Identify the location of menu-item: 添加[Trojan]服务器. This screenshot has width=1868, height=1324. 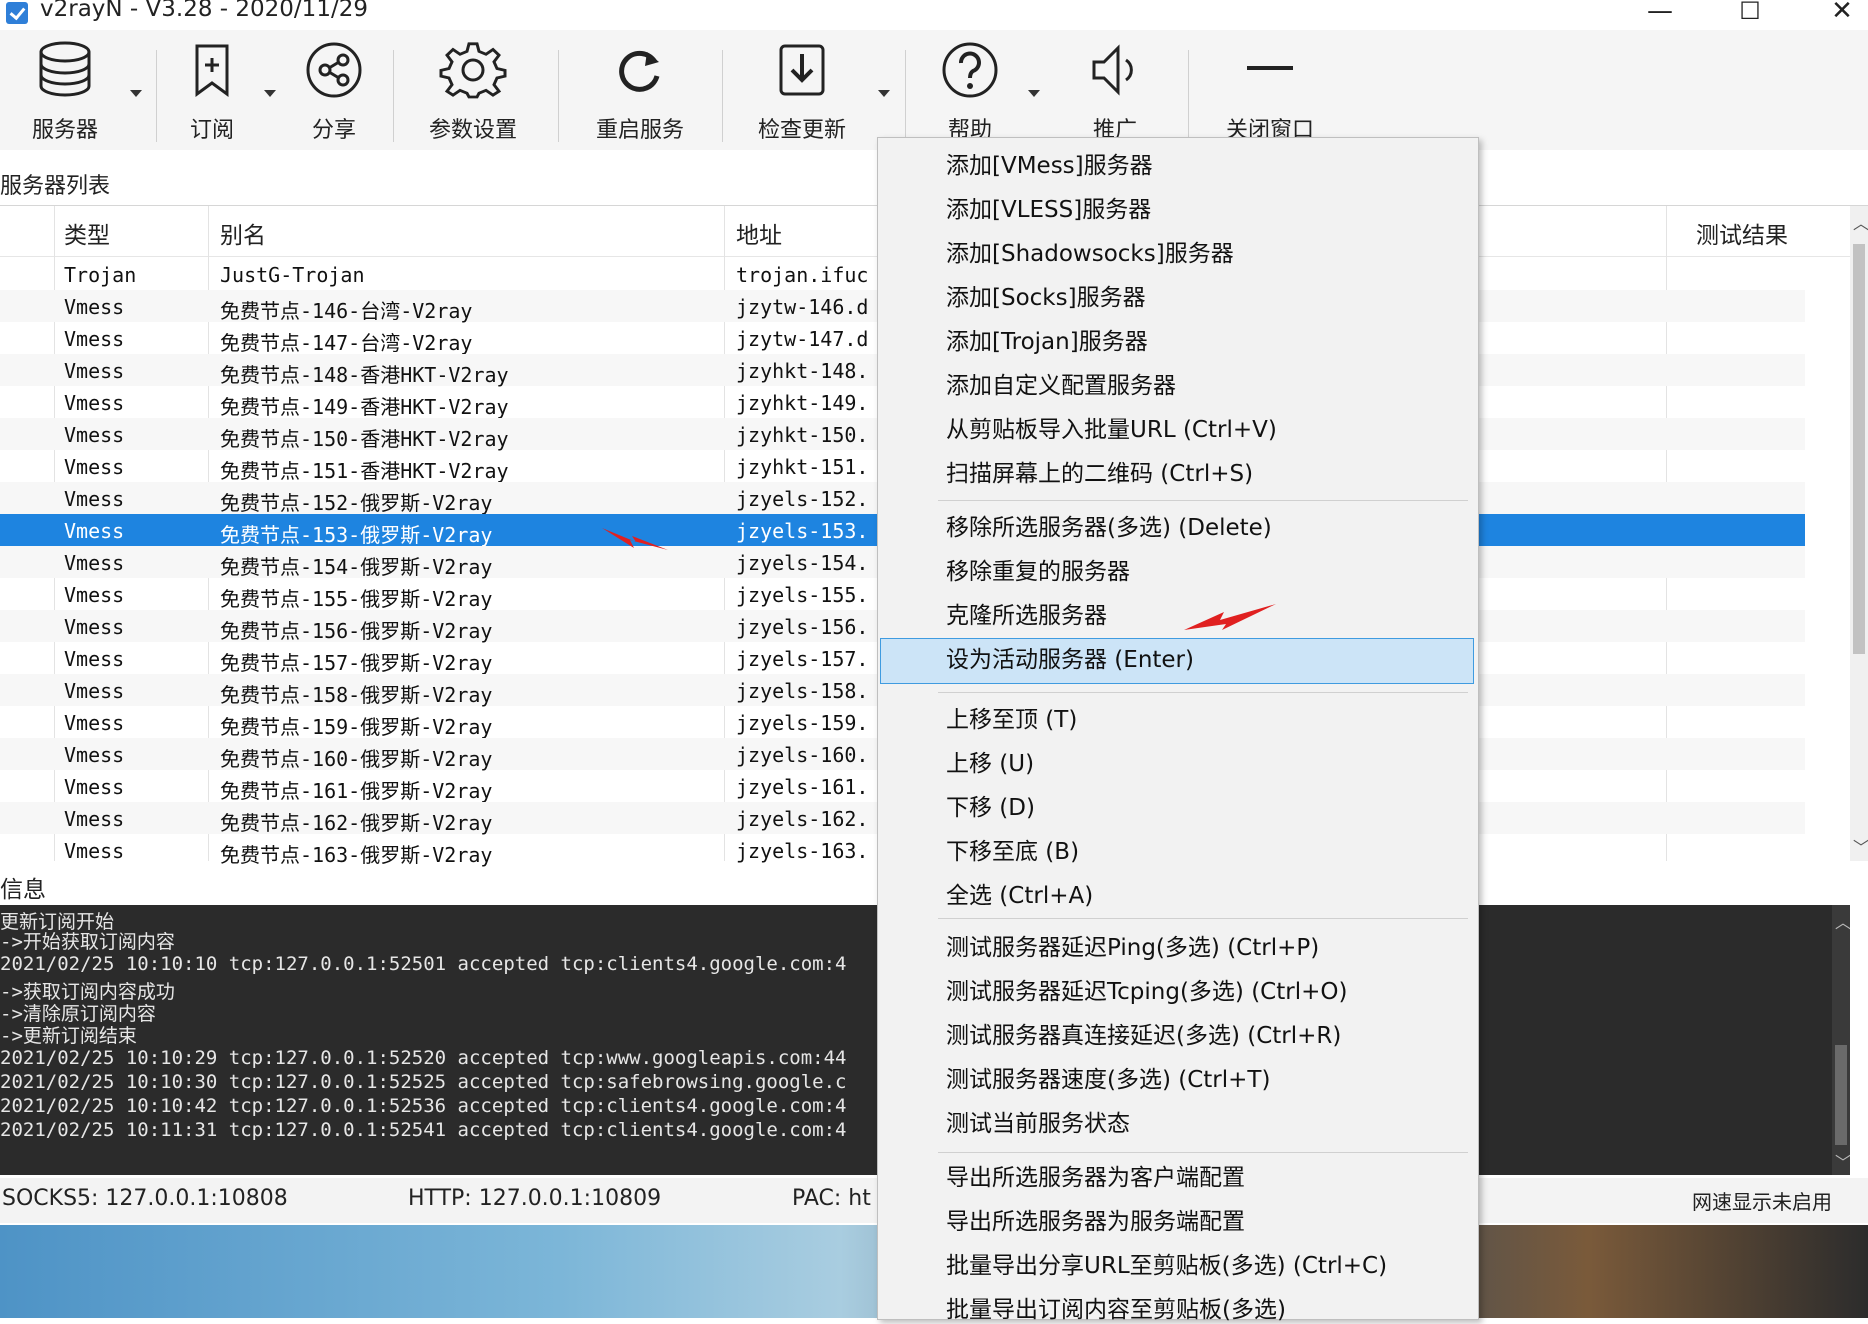
(1047, 339).